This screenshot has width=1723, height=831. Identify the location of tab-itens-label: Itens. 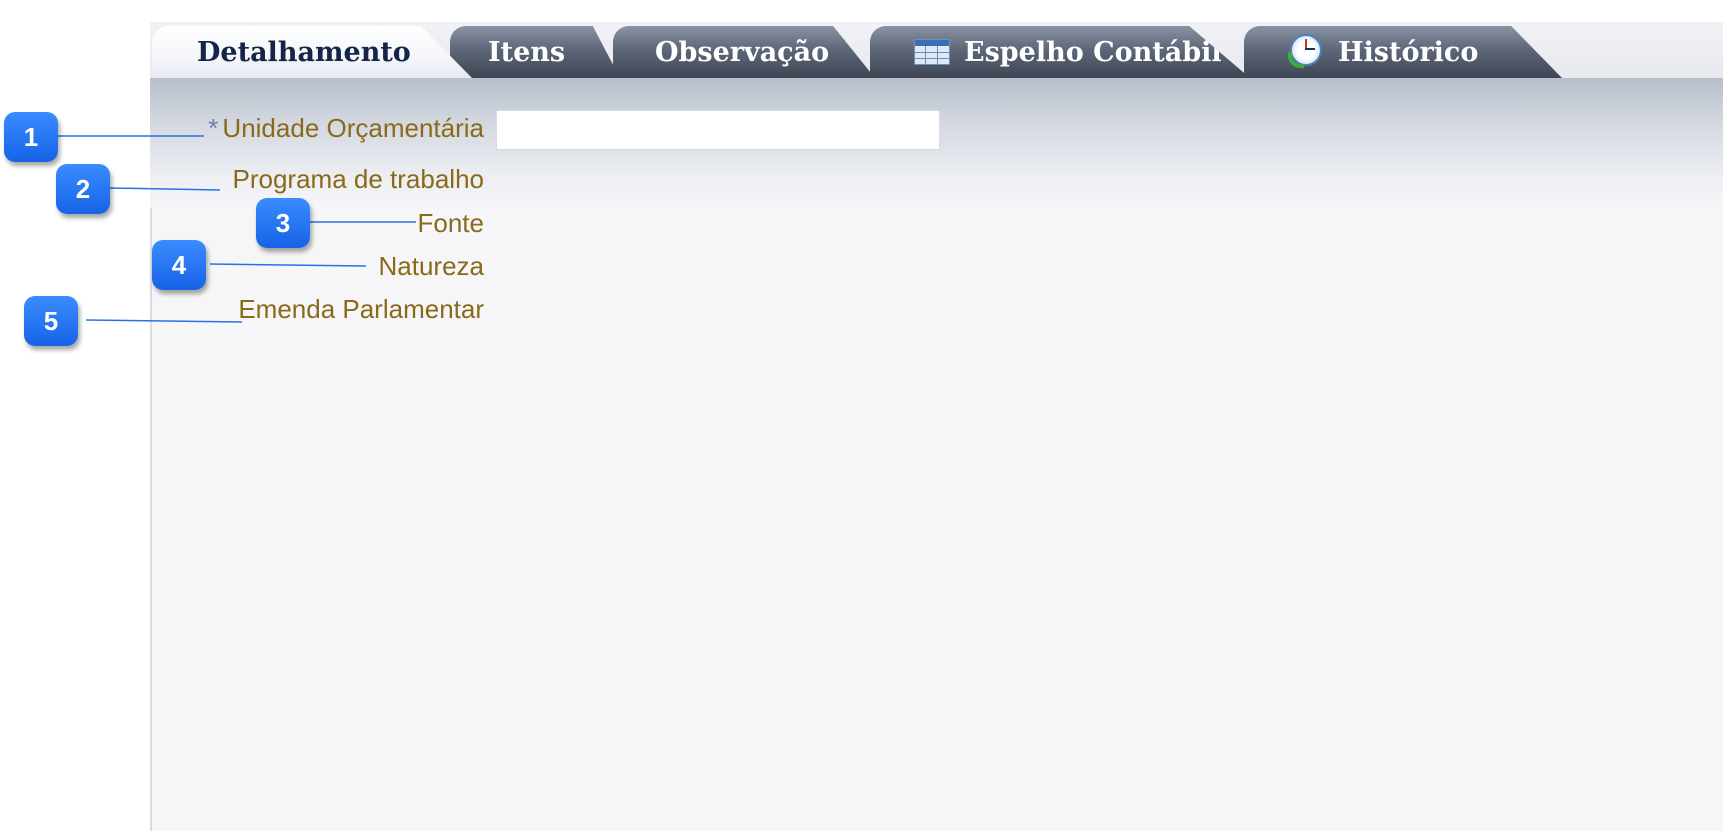
(527, 52).